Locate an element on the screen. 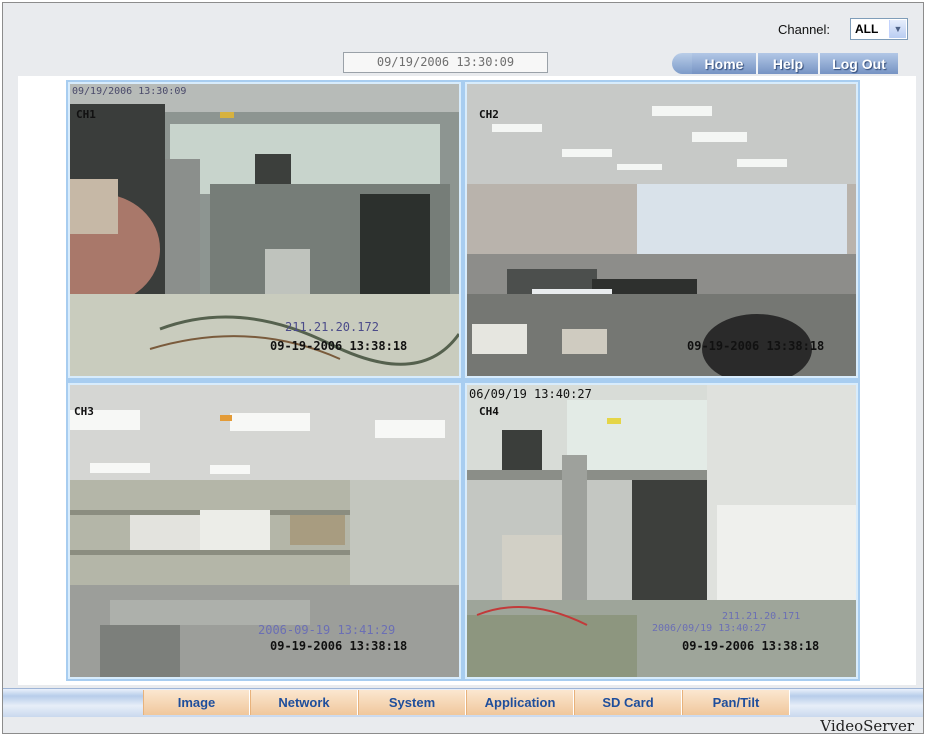  chevron-down-icon: ▼ is located at coordinates (897, 29).